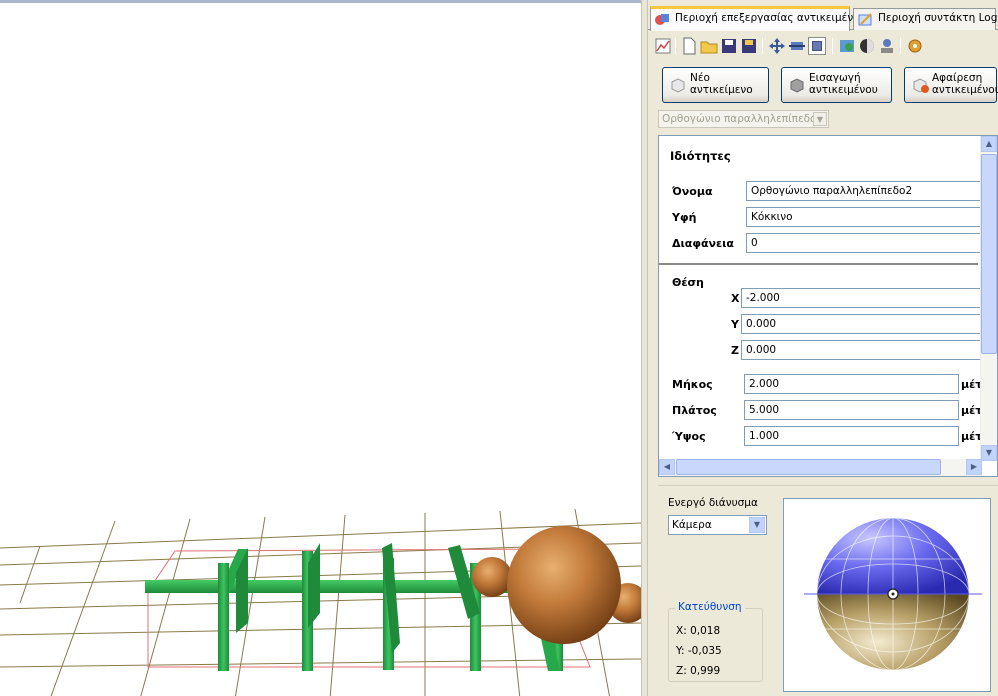 The height and width of the screenshot is (696, 998). I want to click on view-icon, so click(817, 46).